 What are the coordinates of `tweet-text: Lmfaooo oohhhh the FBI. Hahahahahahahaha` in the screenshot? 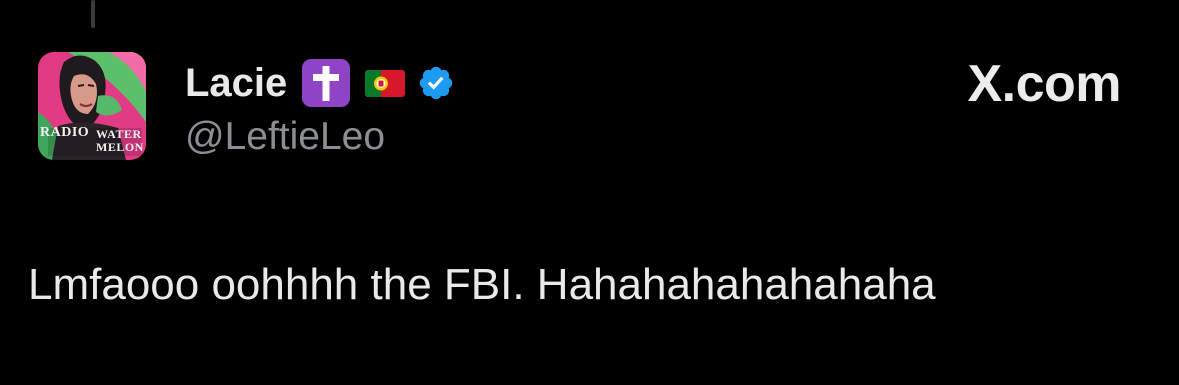 It's located at (482, 284).